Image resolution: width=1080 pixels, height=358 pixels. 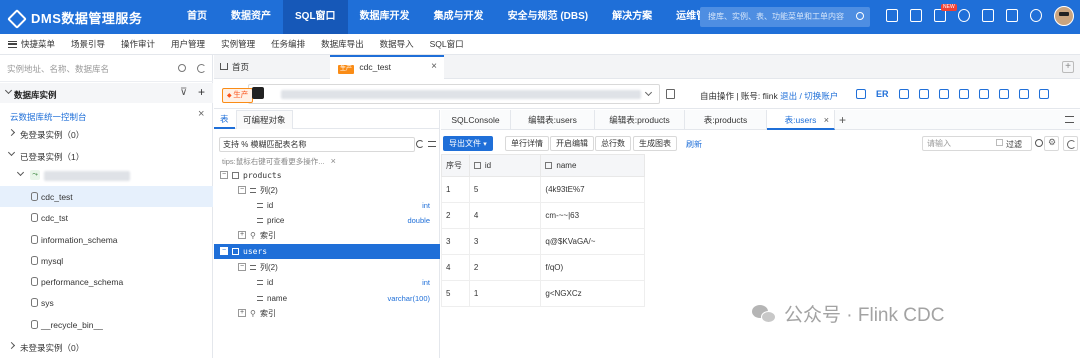 I want to click on db-item-cdc-test: cdc_test, so click(x=106, y=196).